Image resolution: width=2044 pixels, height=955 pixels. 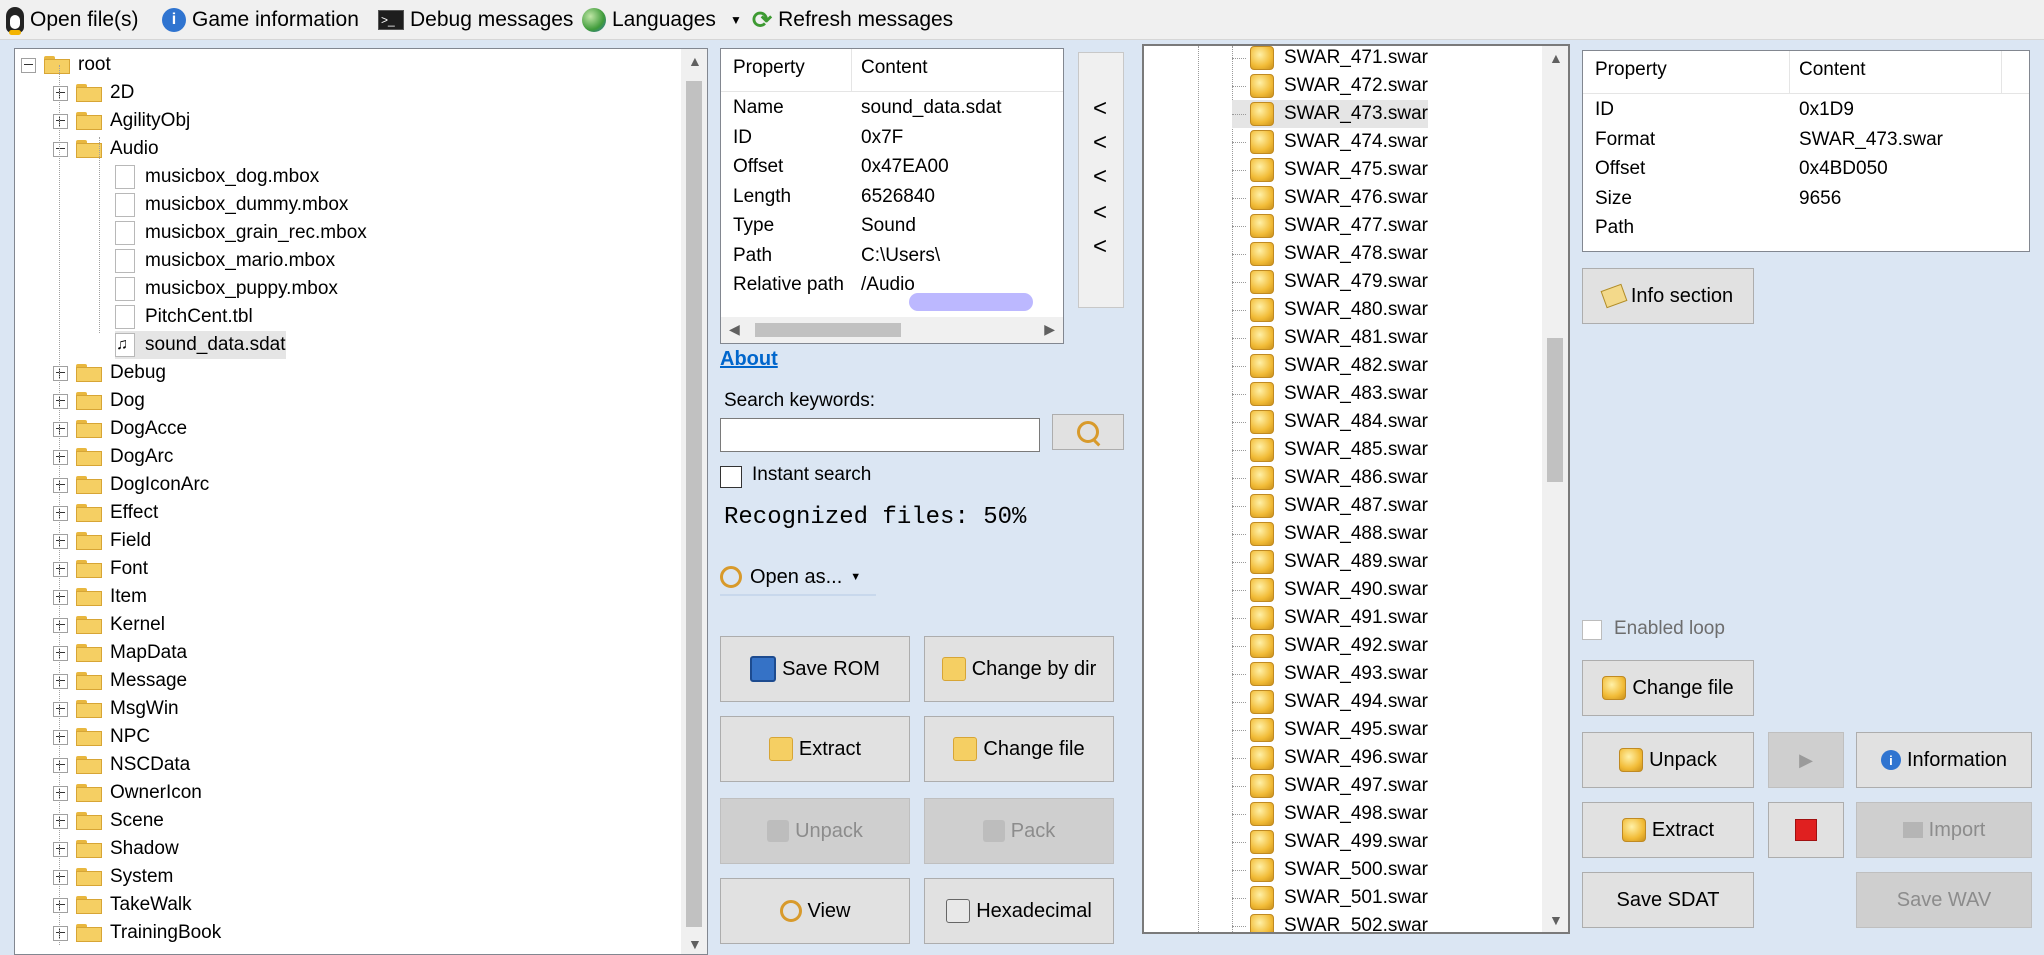 I want to click on tree-file-selected: ♫ sound_data.sdat, so click(x=200, y=345).